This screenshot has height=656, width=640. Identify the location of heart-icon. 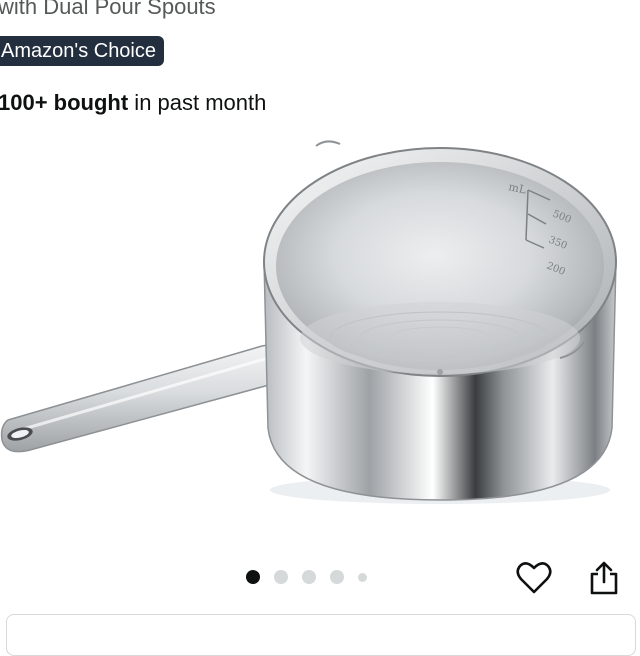
(534, 578).